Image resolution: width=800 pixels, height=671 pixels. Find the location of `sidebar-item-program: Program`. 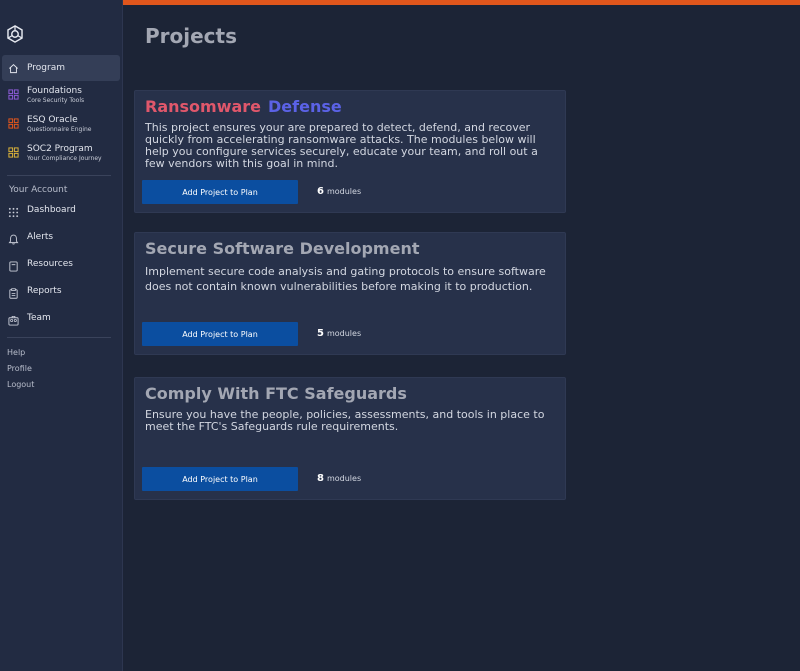

sidebar-item-program: Program is located at coordinates (61, 68).